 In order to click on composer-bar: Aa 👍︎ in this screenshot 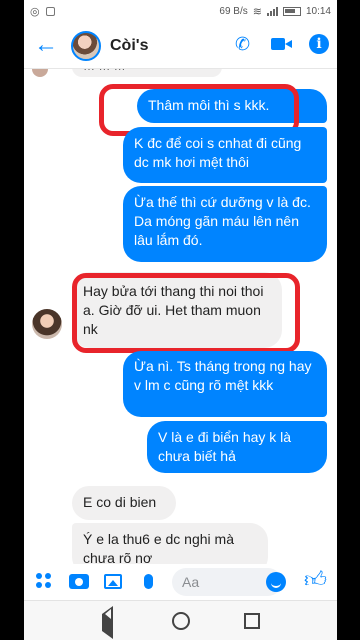, I will do `click(180, 582)`.